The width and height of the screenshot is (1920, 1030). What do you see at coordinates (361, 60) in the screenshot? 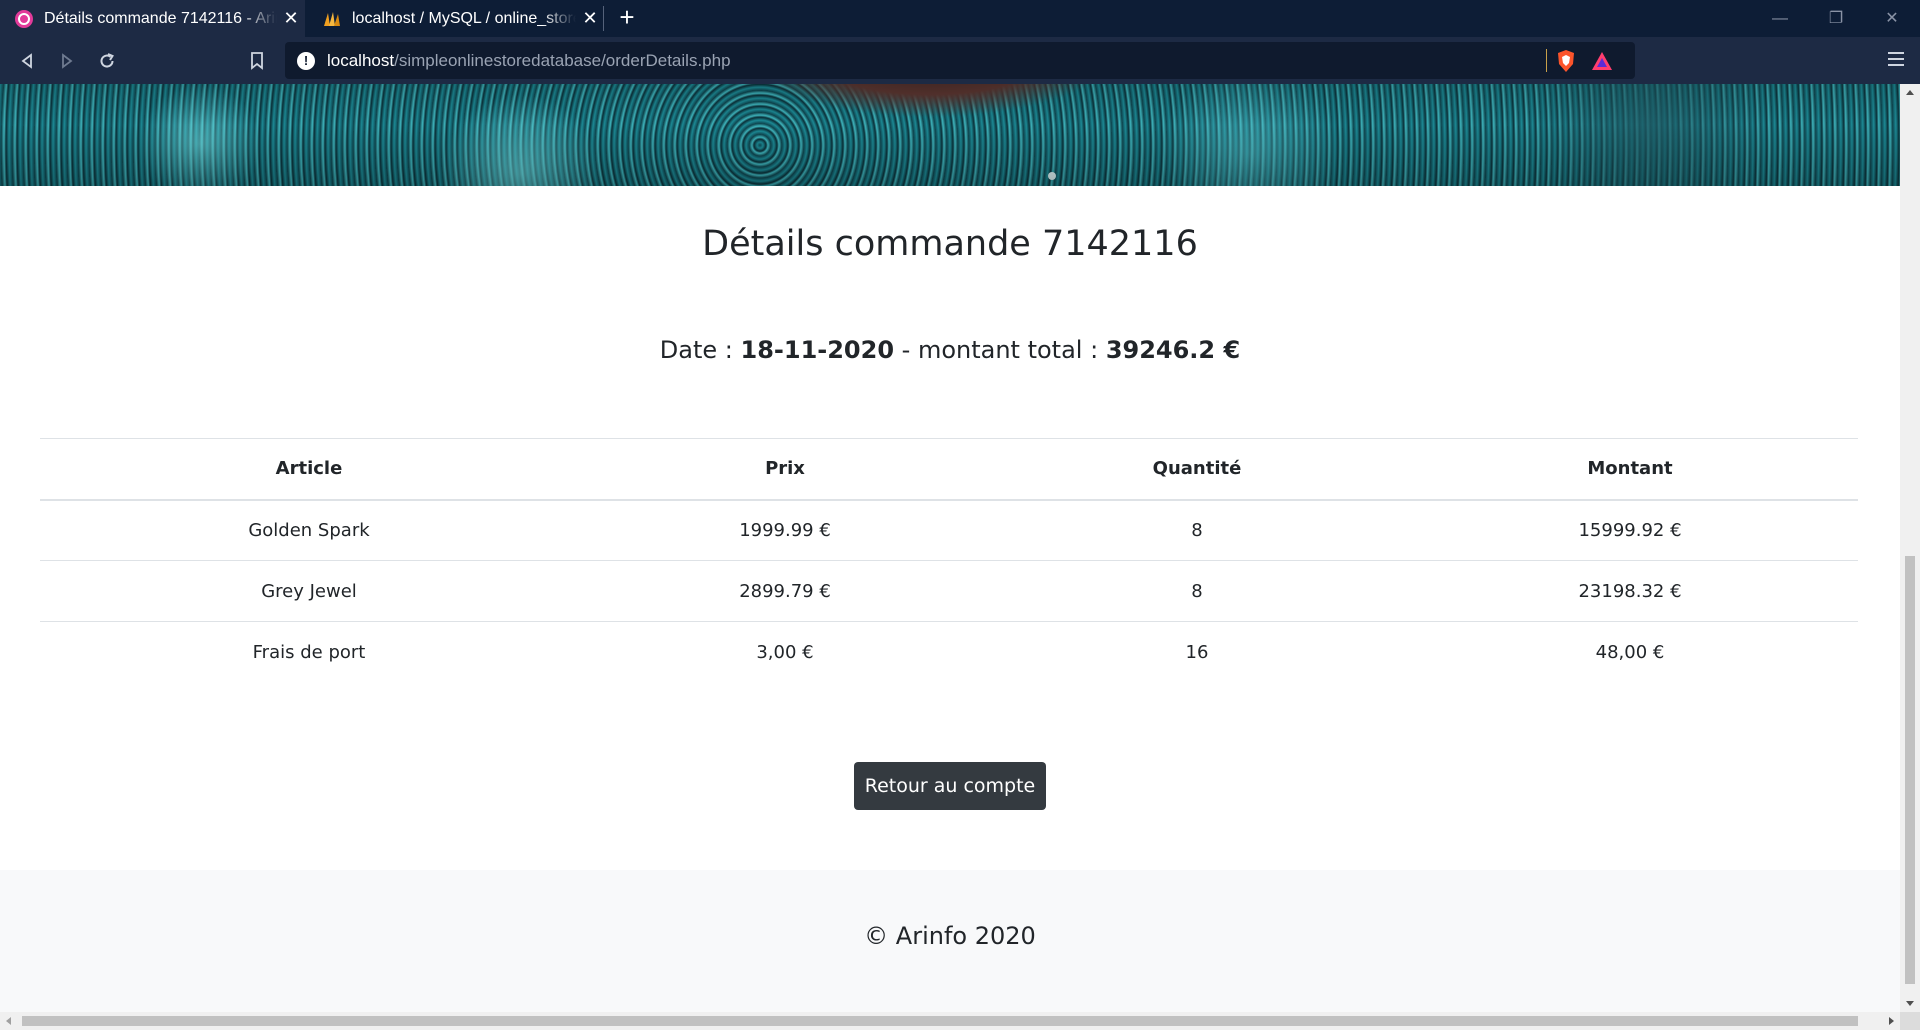
I see `url-host: localhost` at bounding box center [361, 60].